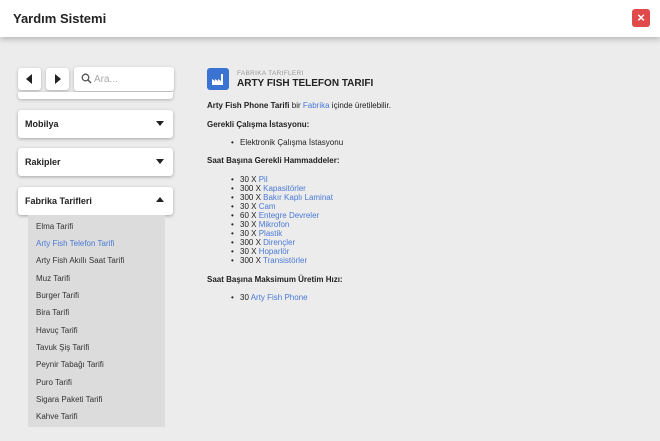 The image size is (660, 441). Describe the element at coordinates (291, 142) in the screenshot. I see `workstation-link: Elektronik Çalışma İstasyonu` at that location.